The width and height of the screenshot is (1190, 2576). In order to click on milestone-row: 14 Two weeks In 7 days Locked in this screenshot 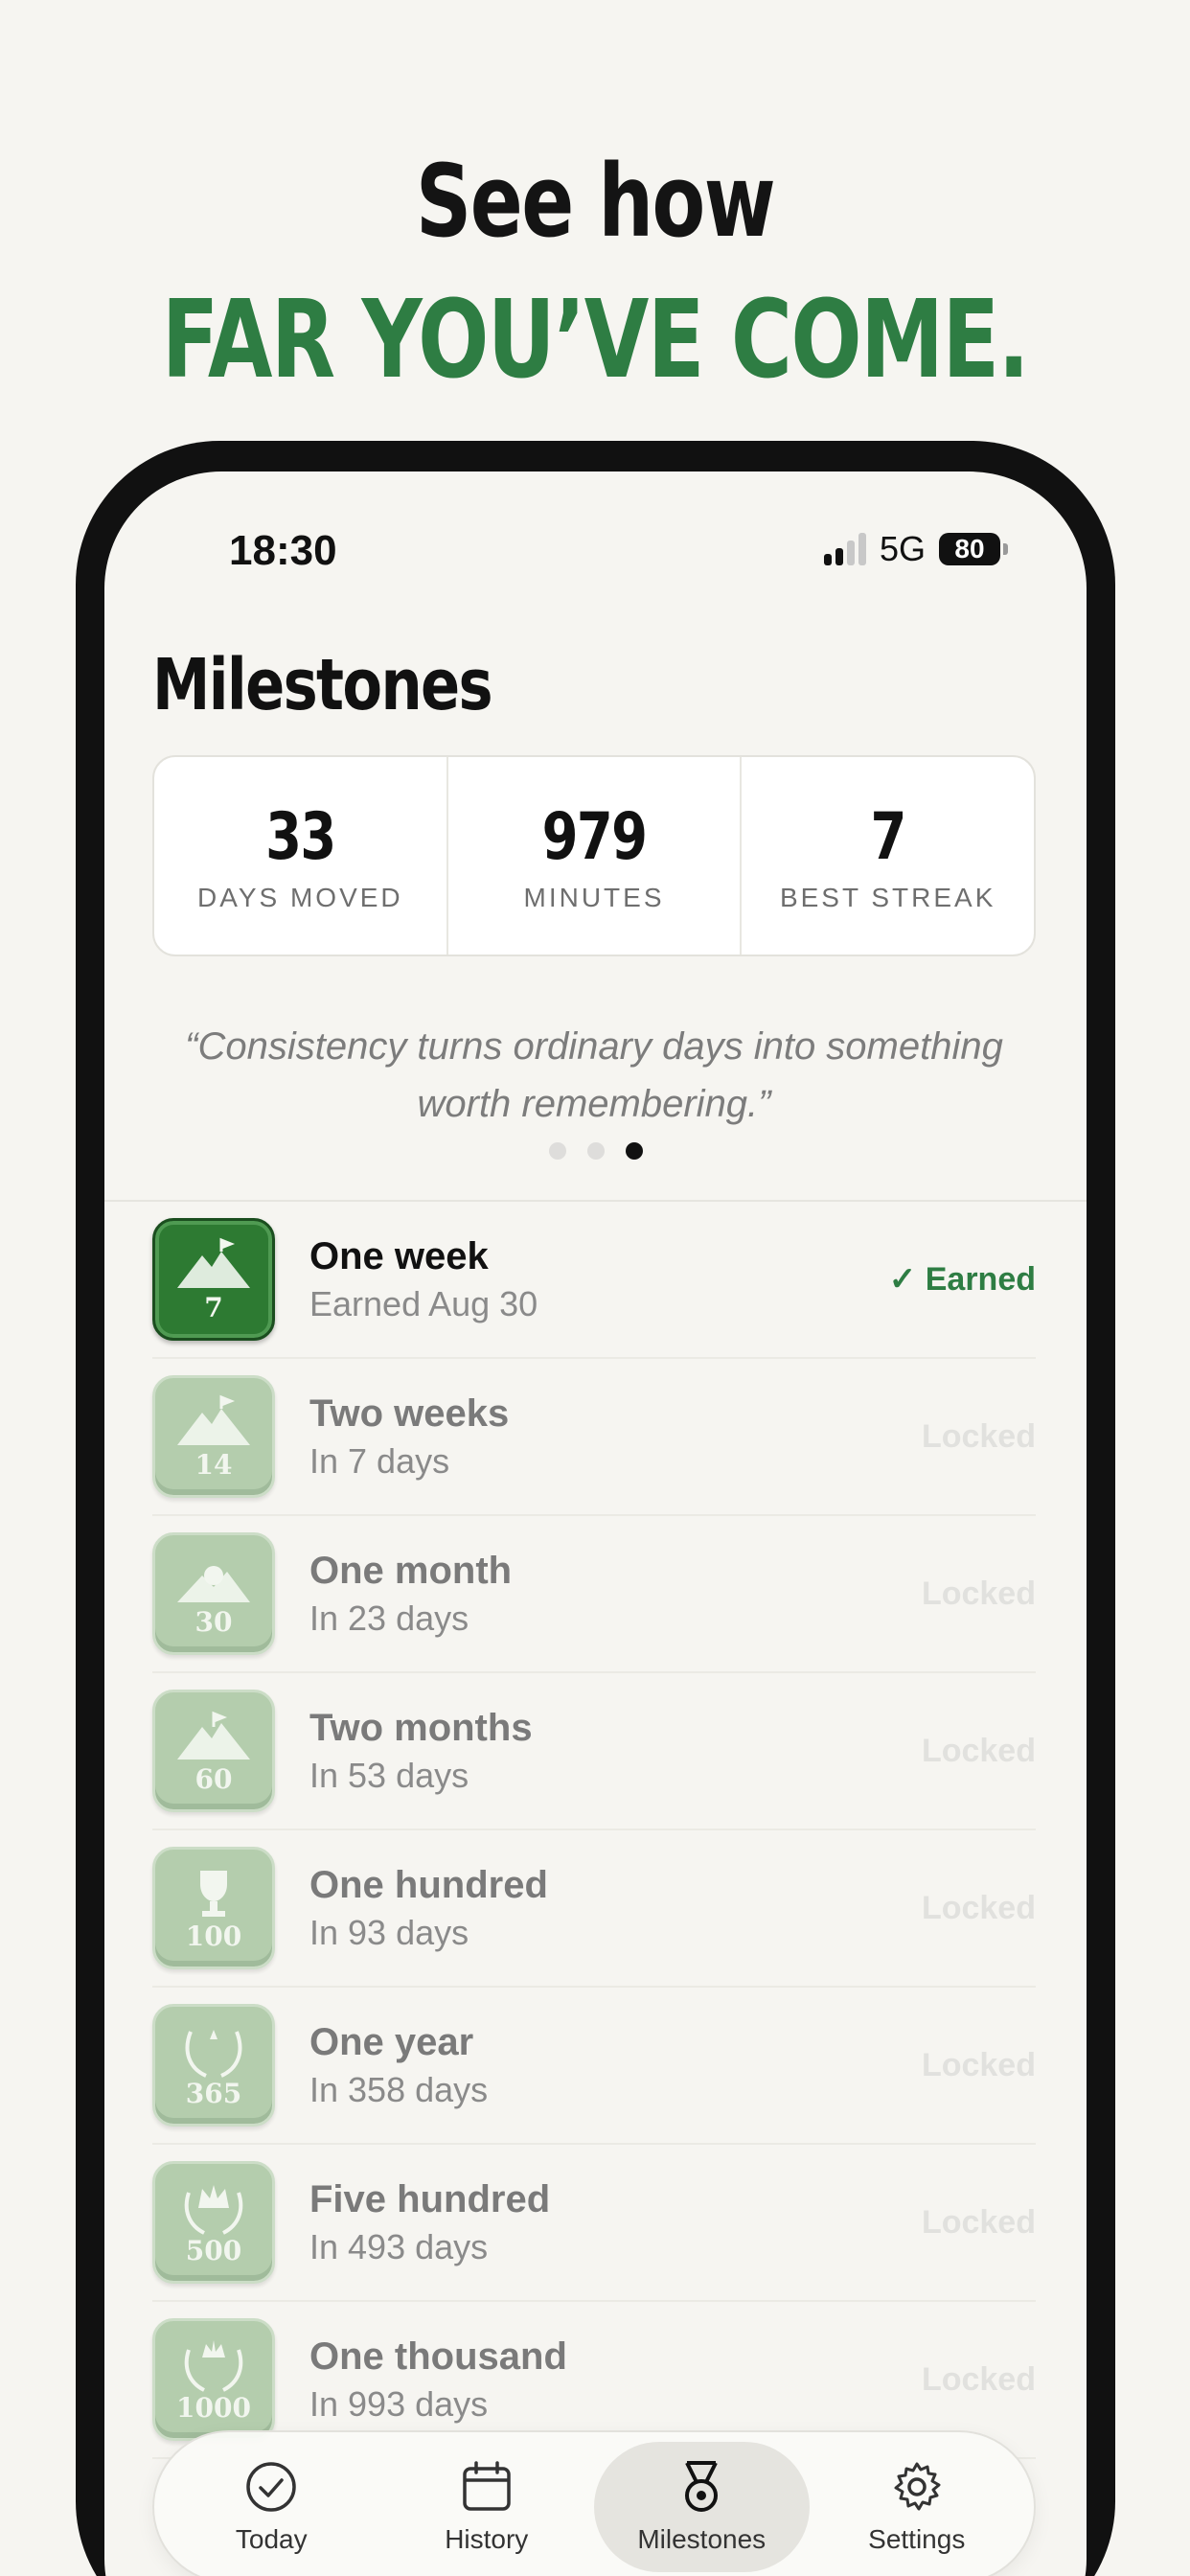, I will do `click(594, 1437)`.